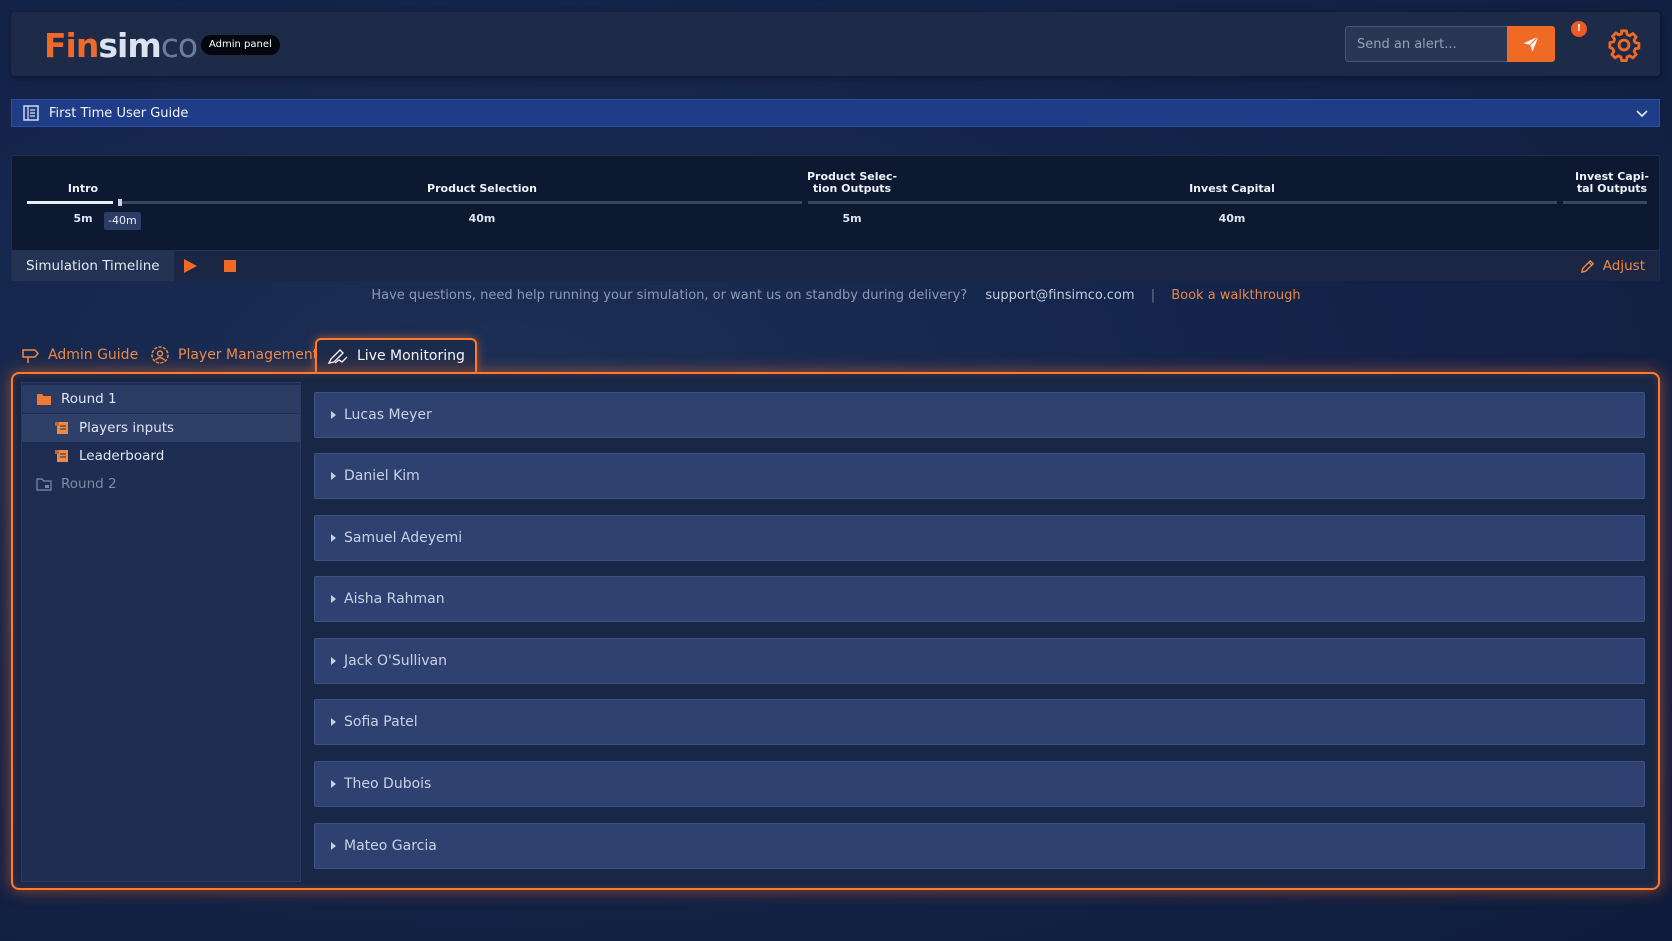 This screenshot has height=941, width=1672. Describe the element at coordinates (337, 356) in the screenshot. I see `pen-chart-icon` at that location.